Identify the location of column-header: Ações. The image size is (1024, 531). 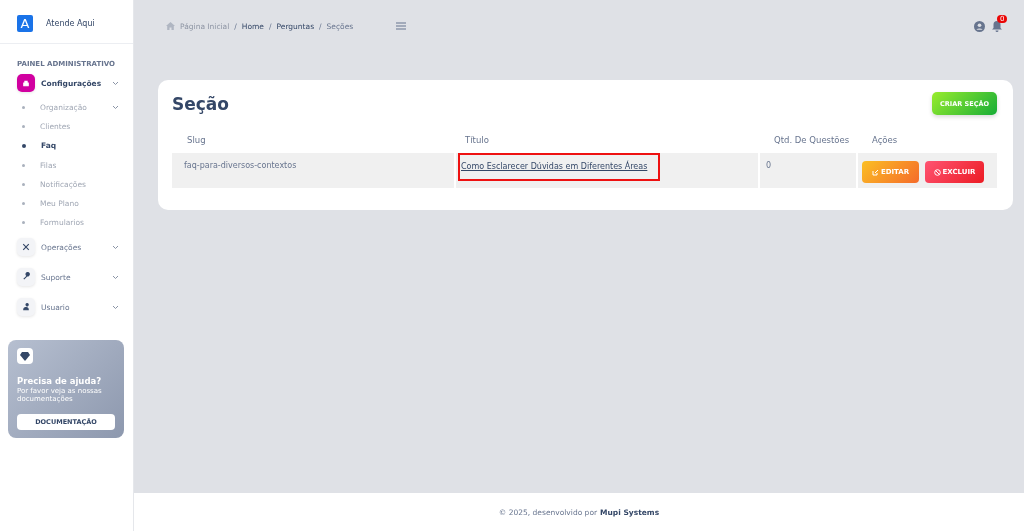
(927, 144).